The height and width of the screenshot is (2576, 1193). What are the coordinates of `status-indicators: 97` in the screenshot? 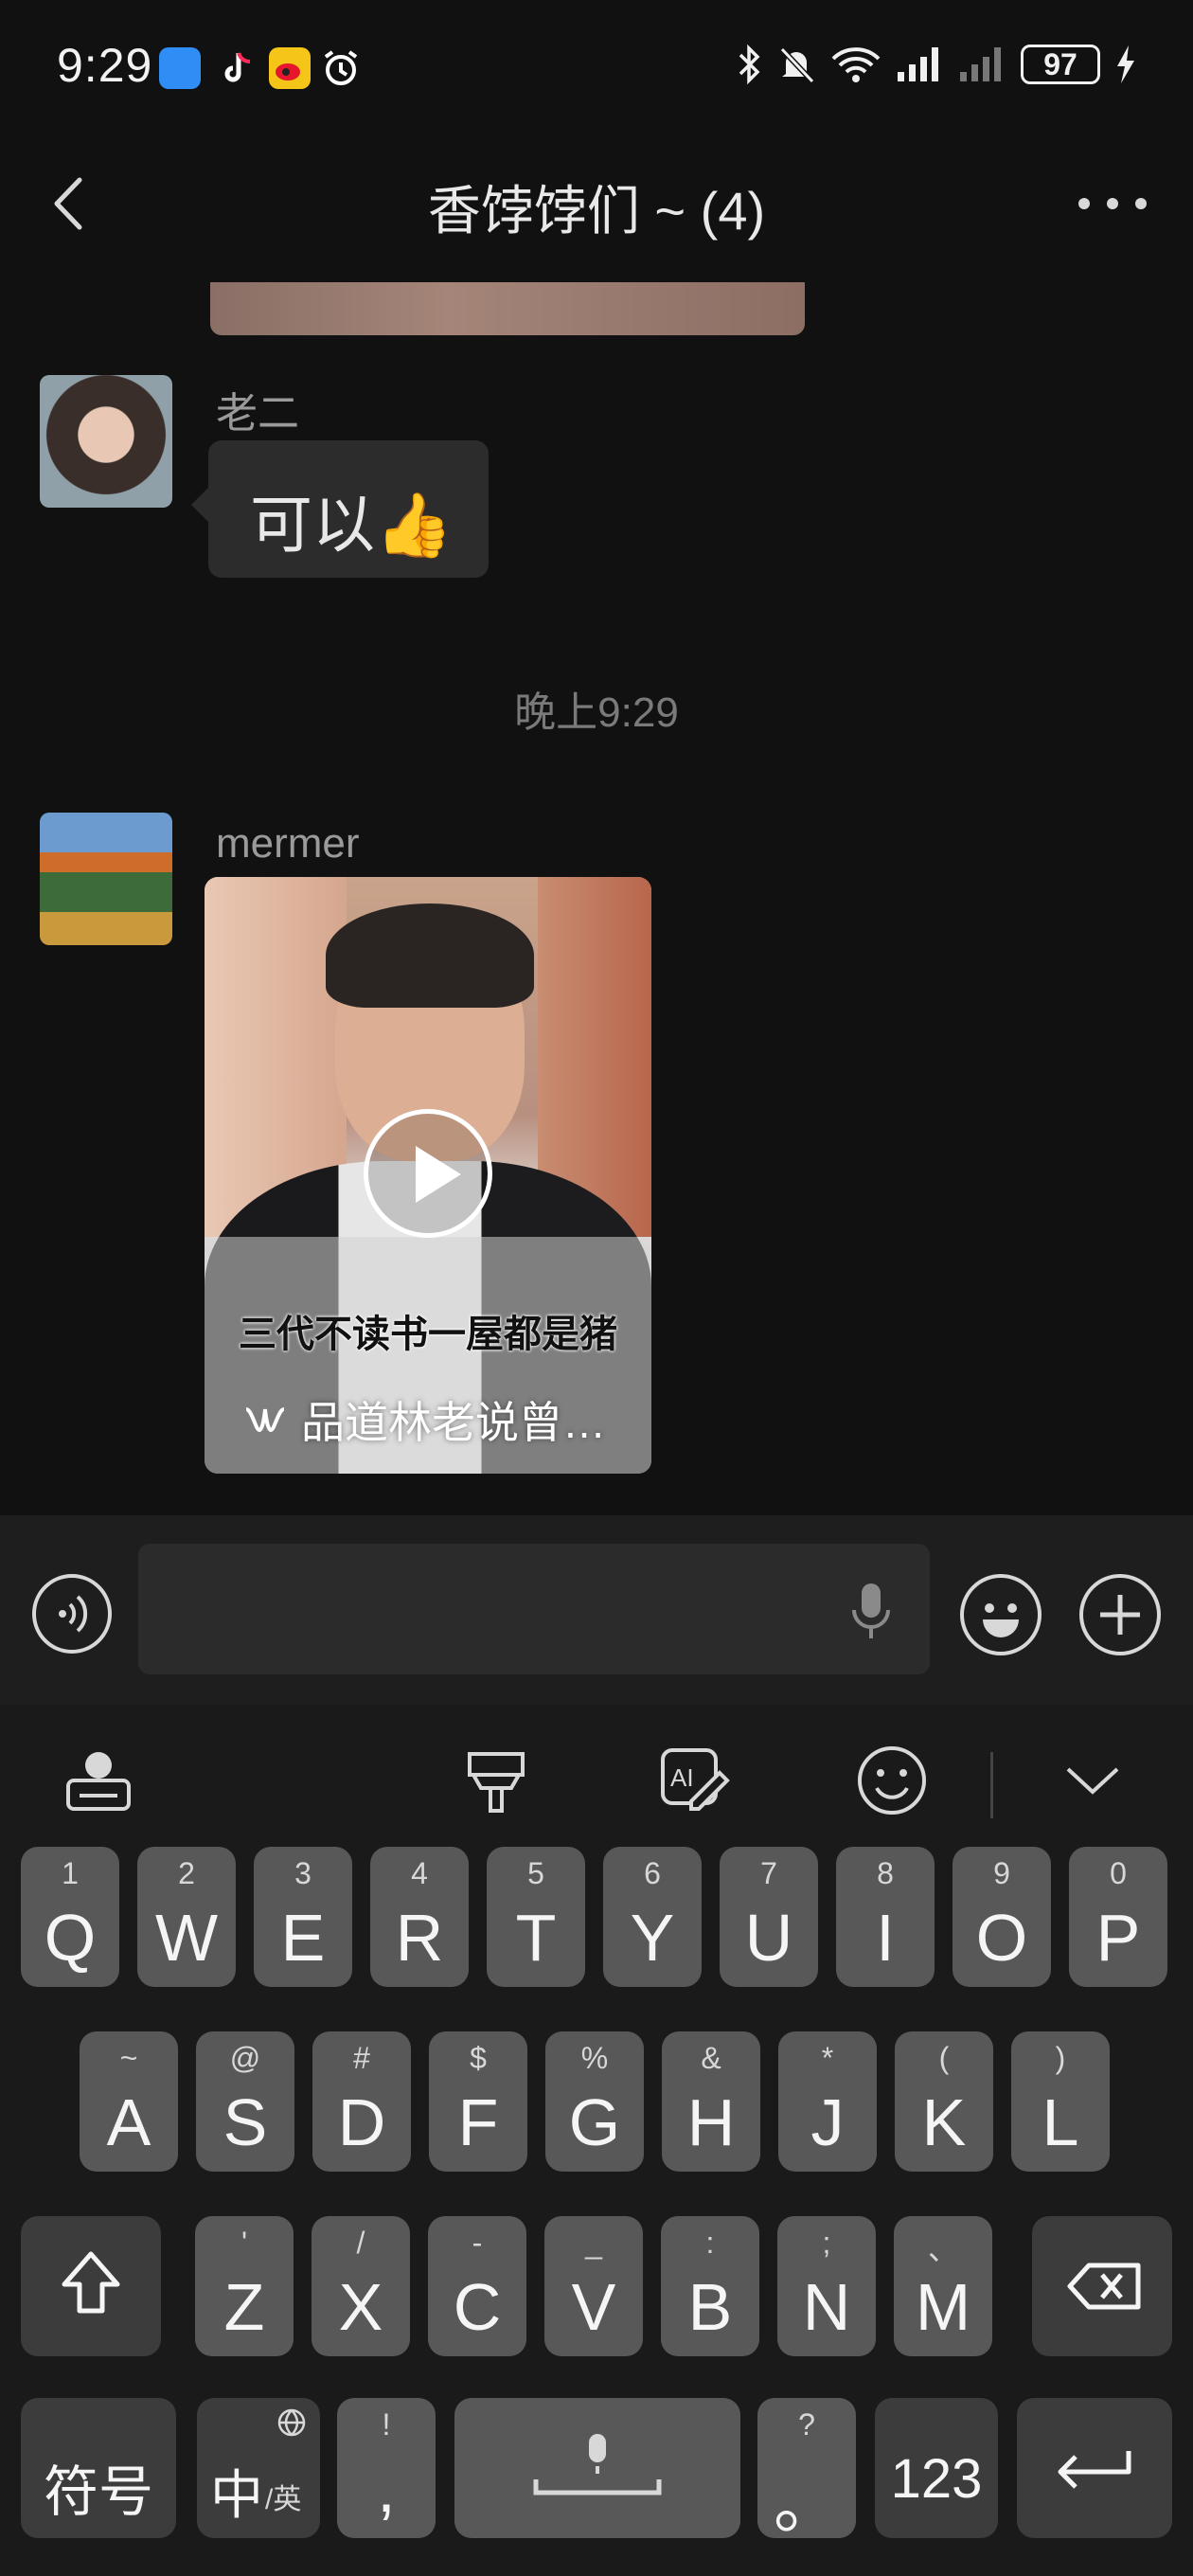 It's located at (935, 64).